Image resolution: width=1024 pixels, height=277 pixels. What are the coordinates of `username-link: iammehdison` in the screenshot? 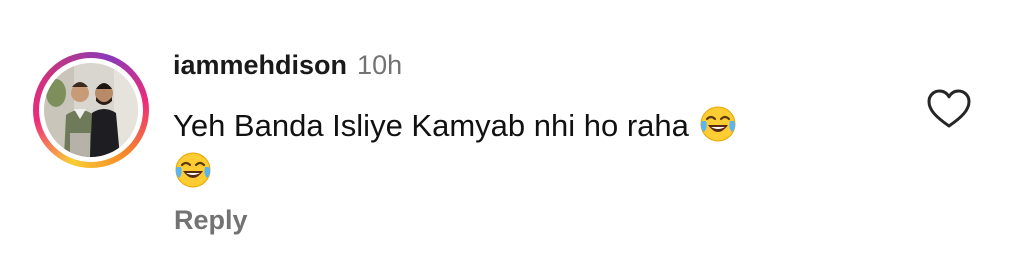 It's located at (260, 65).